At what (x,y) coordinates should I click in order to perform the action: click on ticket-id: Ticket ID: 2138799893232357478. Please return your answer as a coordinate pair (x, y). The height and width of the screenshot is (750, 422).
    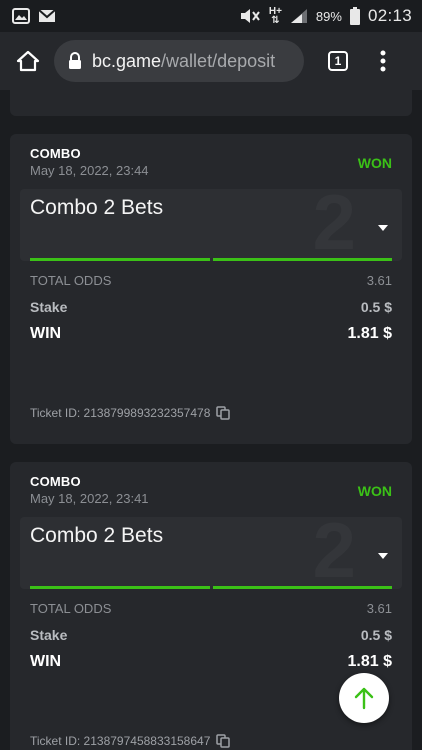
    Looking at the image, I should click on (120, 413).